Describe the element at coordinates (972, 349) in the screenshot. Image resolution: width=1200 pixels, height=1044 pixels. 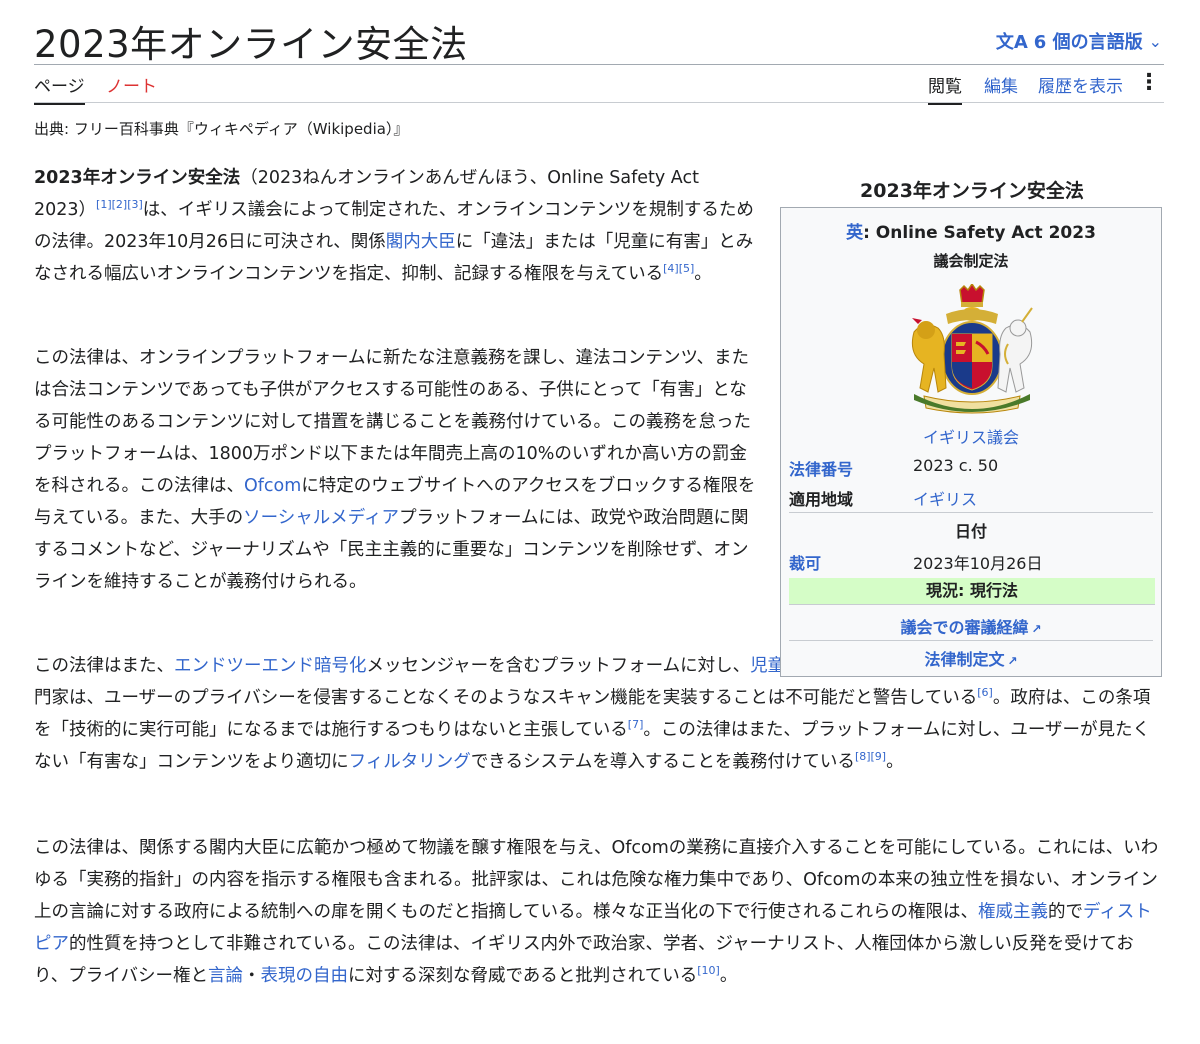
I see `royal-coat-of-arms-icon` at that location.